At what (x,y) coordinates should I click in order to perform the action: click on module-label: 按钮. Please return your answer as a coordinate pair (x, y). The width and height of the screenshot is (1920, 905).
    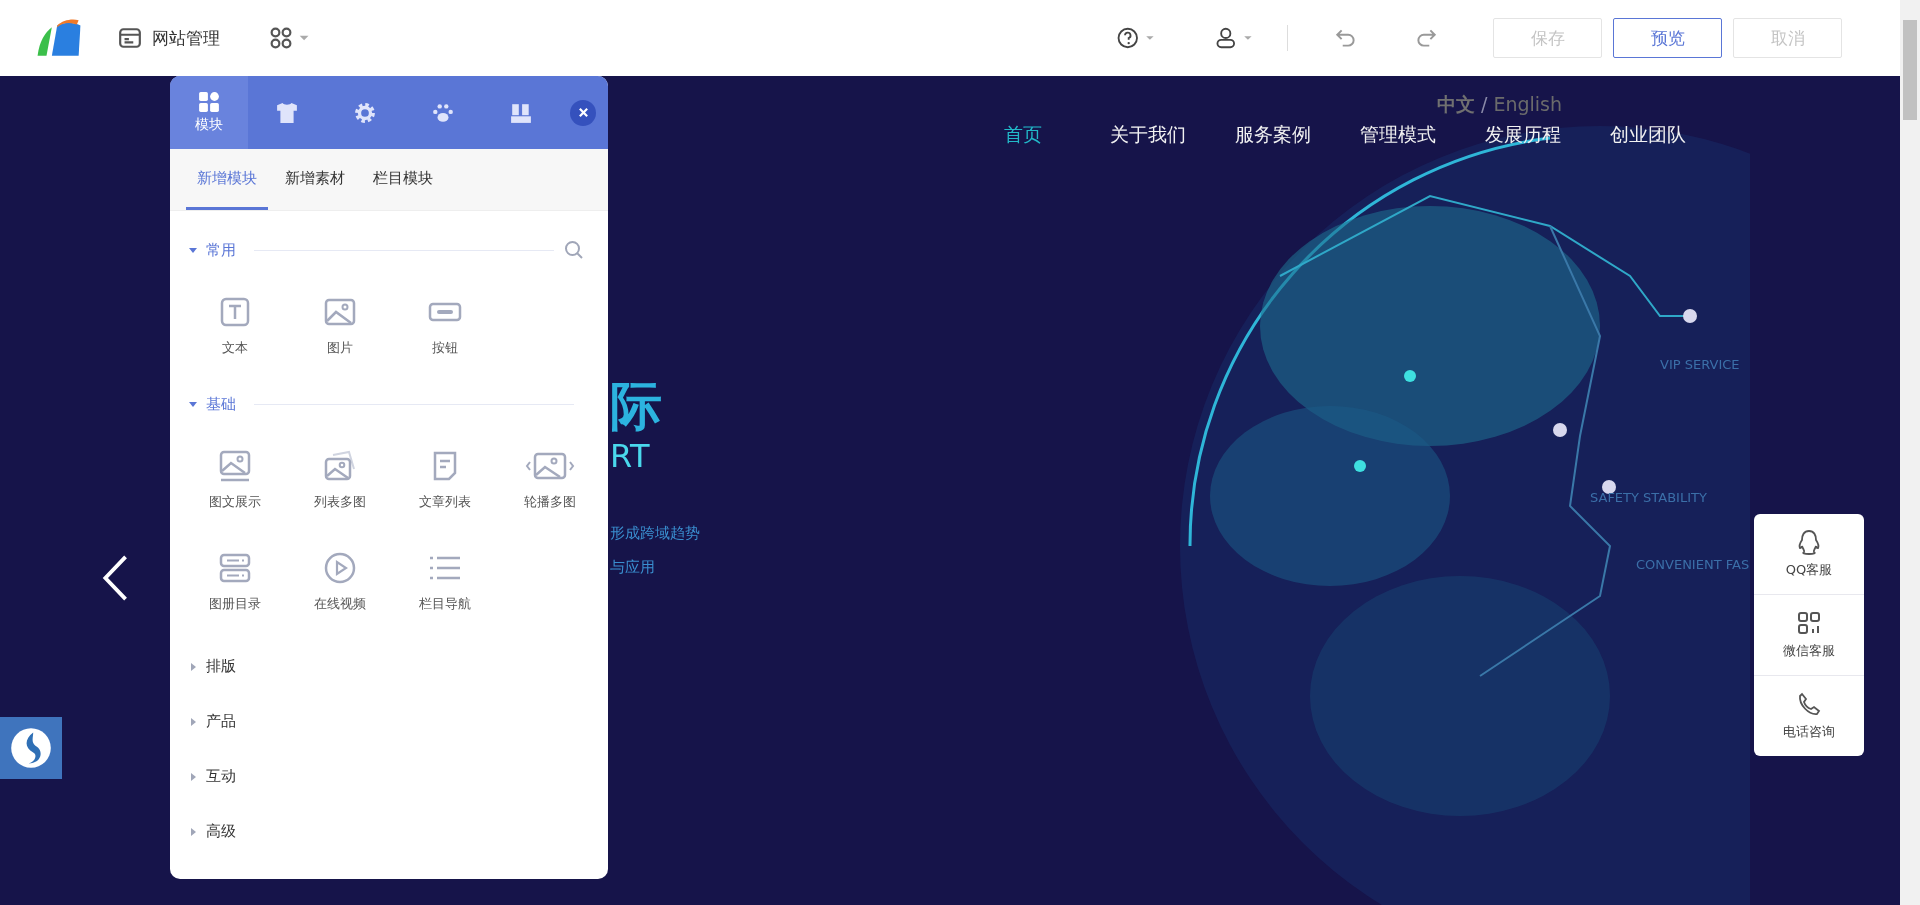
    Looking at the image, I should click on (444, 348).